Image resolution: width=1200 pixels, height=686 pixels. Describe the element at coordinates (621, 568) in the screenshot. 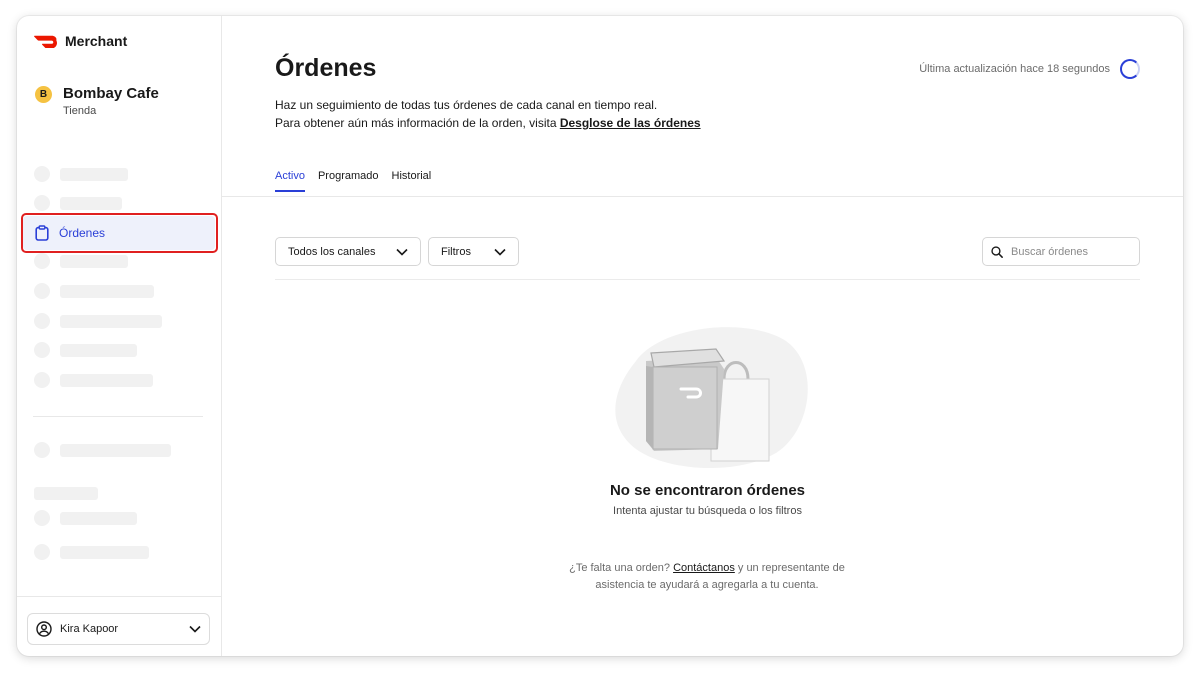

I see `help-text: ¿Te falta una orden?` at that location.